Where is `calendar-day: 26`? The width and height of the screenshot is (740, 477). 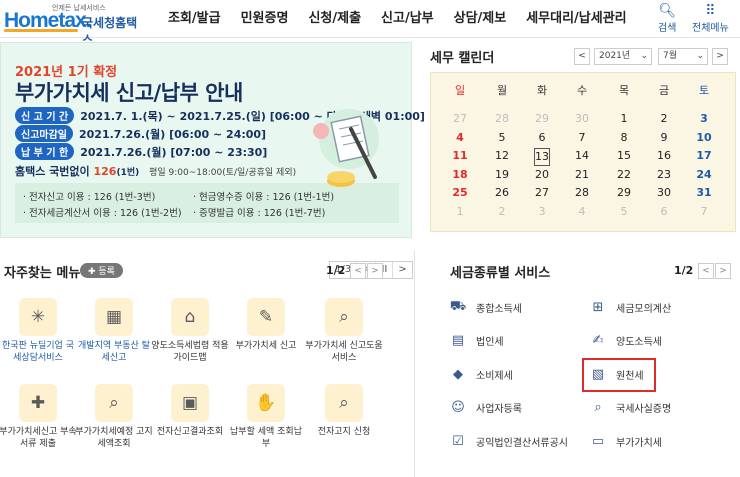 calendar-day: 26 is located at coordinates (502, 193).